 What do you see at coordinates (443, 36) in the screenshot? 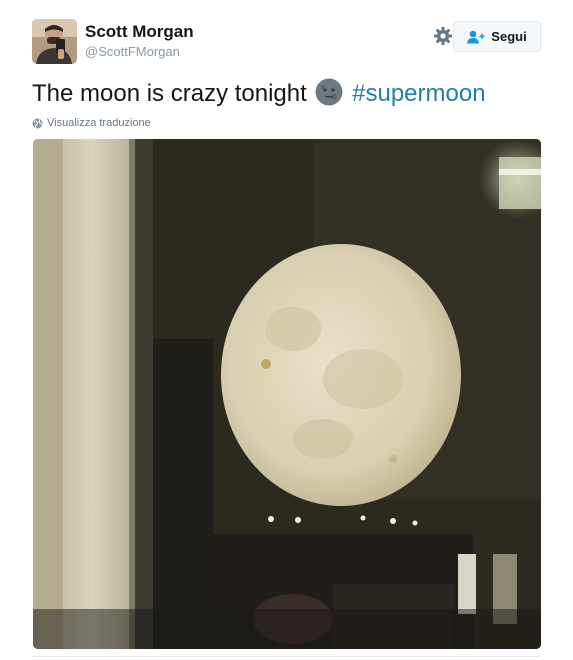
I see `gear-icon` at bounding box center [443, 36].